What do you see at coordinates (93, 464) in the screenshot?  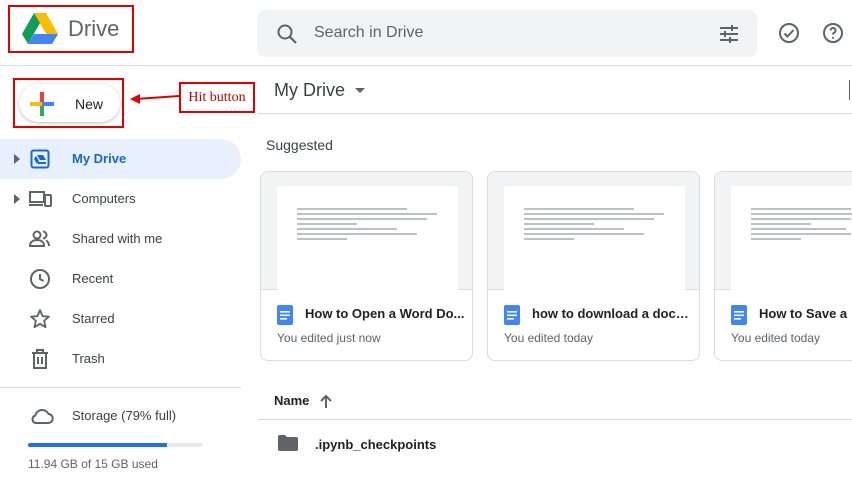 I see `storage-used-text: 11.94 GB of 15 GB used` at bounding box center [93, 464].